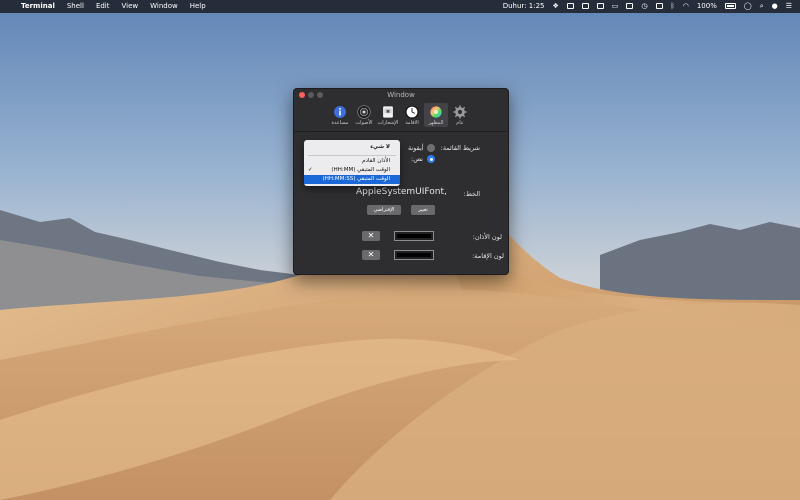 Image resolution: width=800 pixels, height=500 pixels. I want to click on display-icon, so click(629, 6).